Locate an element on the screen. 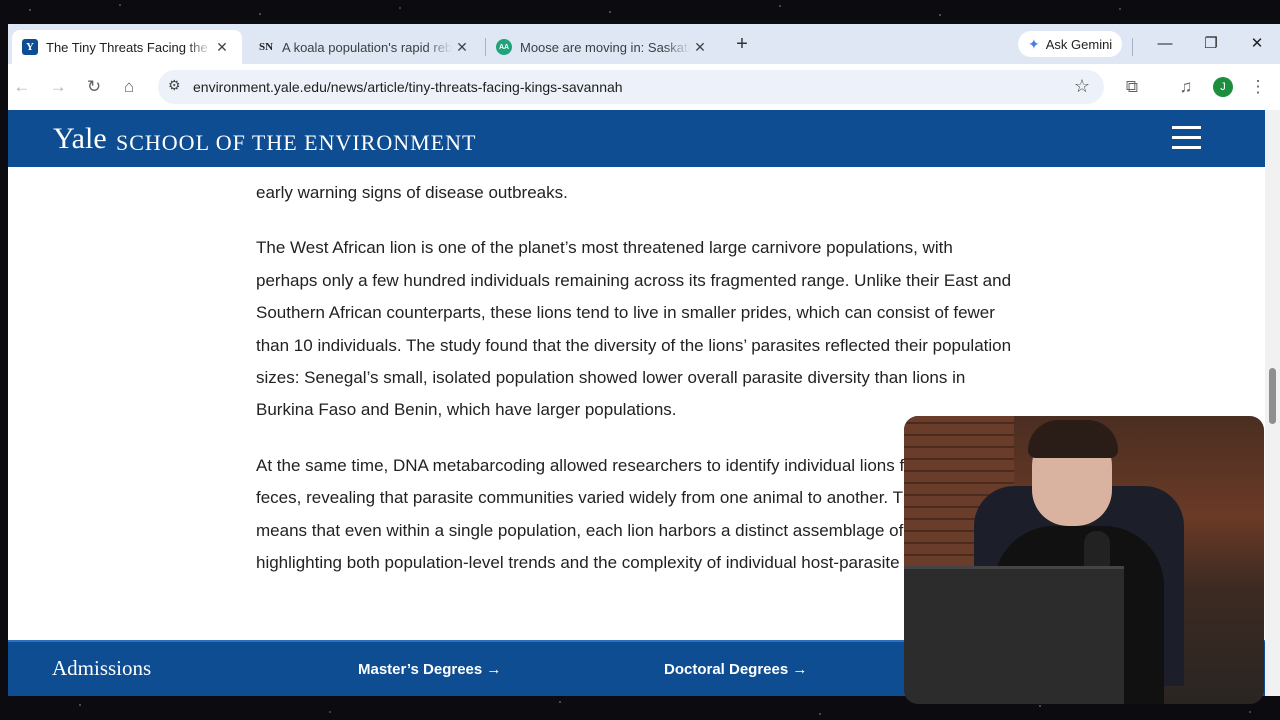  aa-favicon-icon: AA is located at coordinates (504, 47).